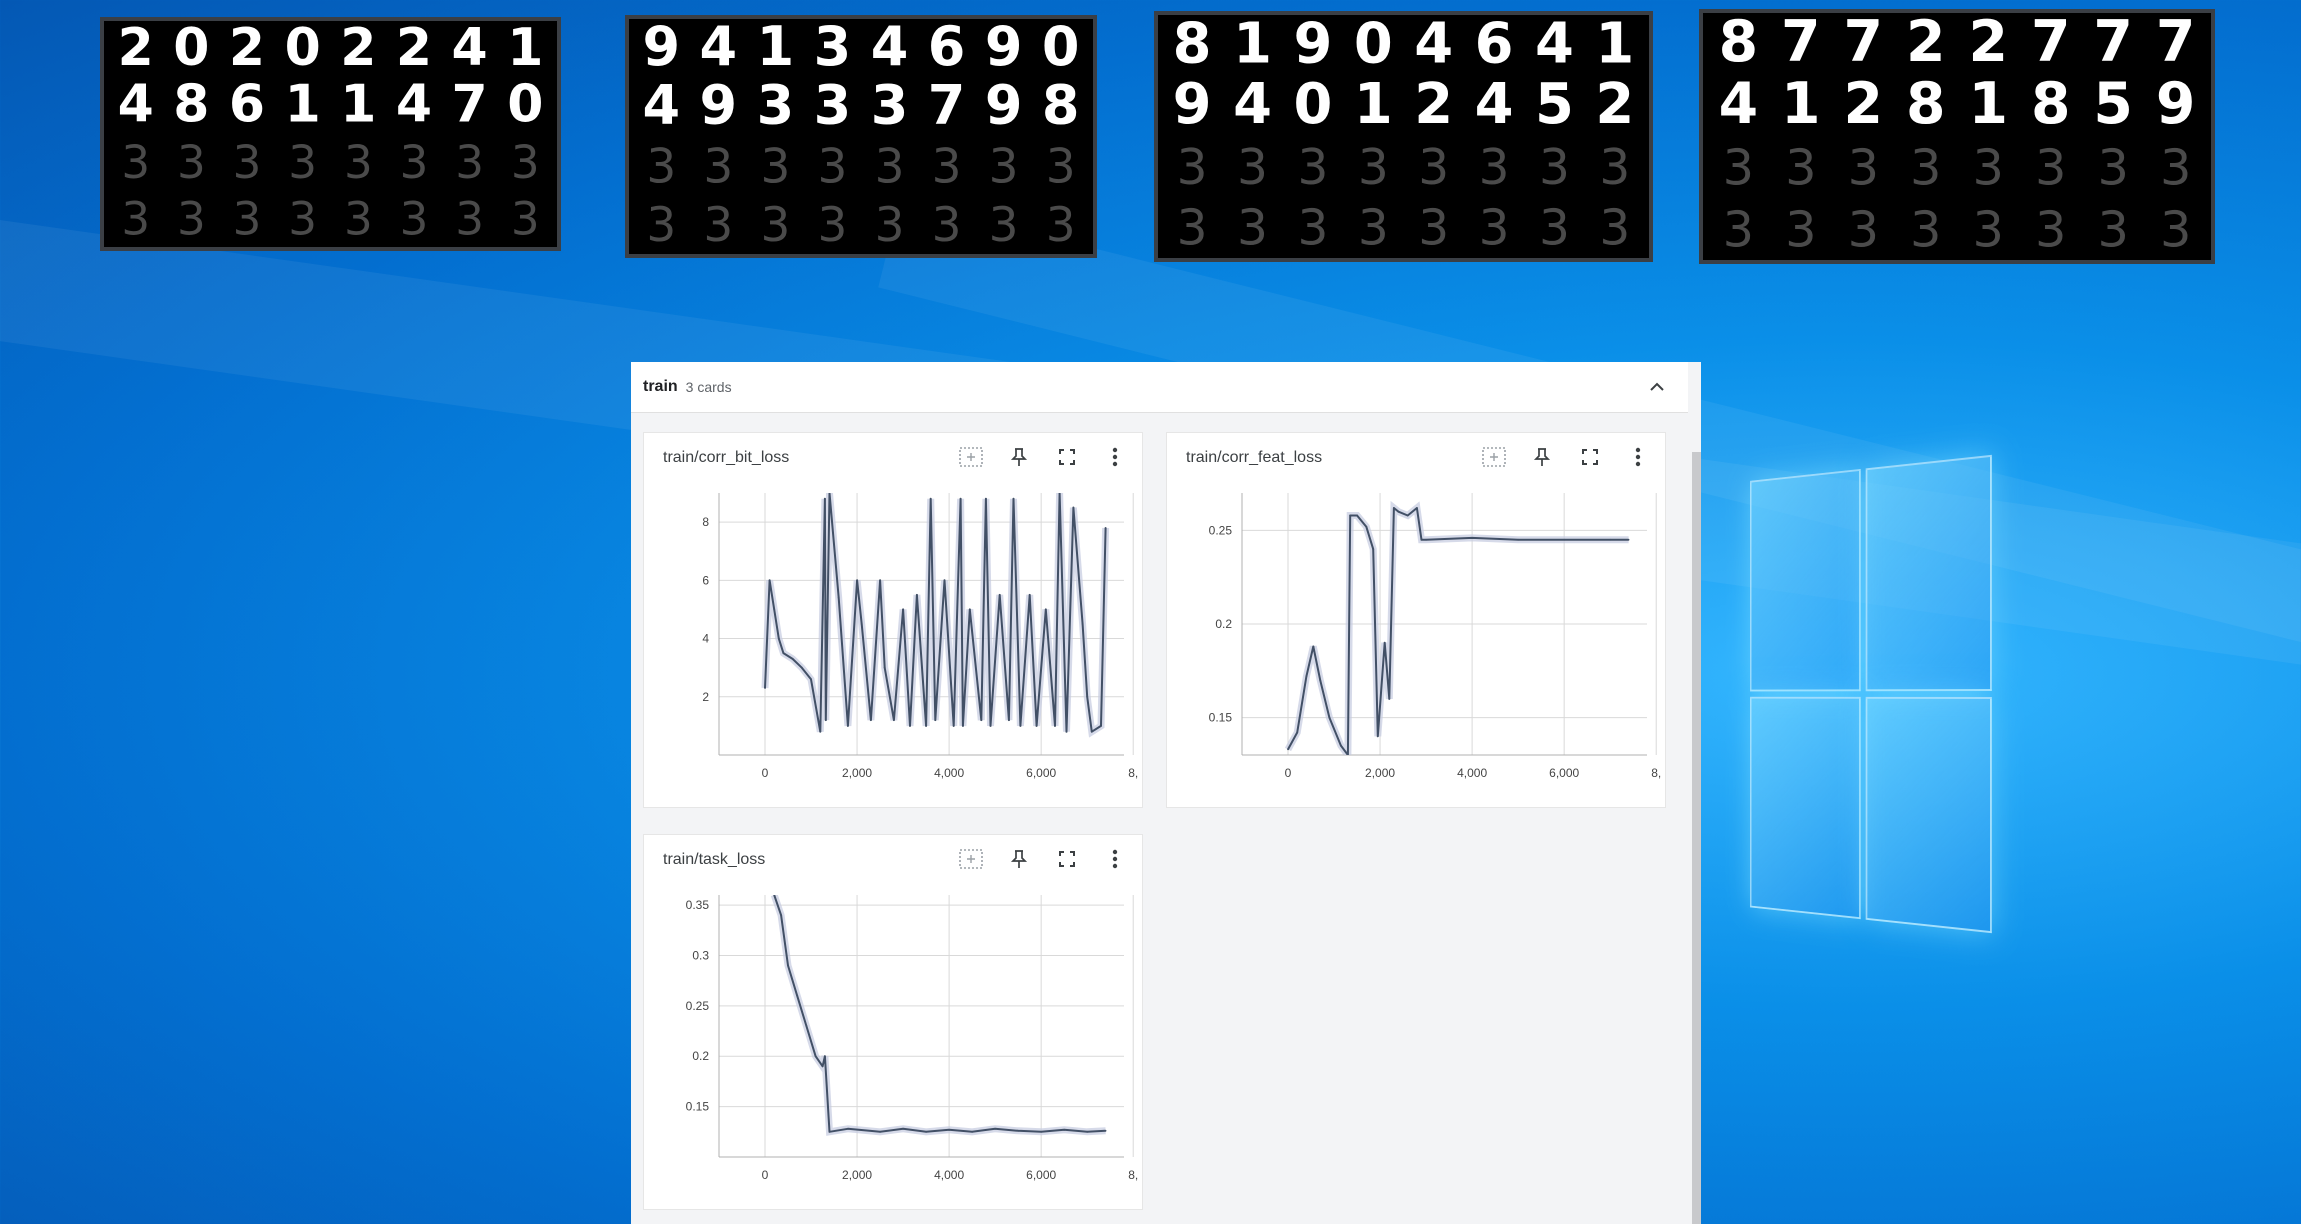 This screenshot has width=2301, height=1224. I want to click on y-tick-label: 2, so click(705, 697).